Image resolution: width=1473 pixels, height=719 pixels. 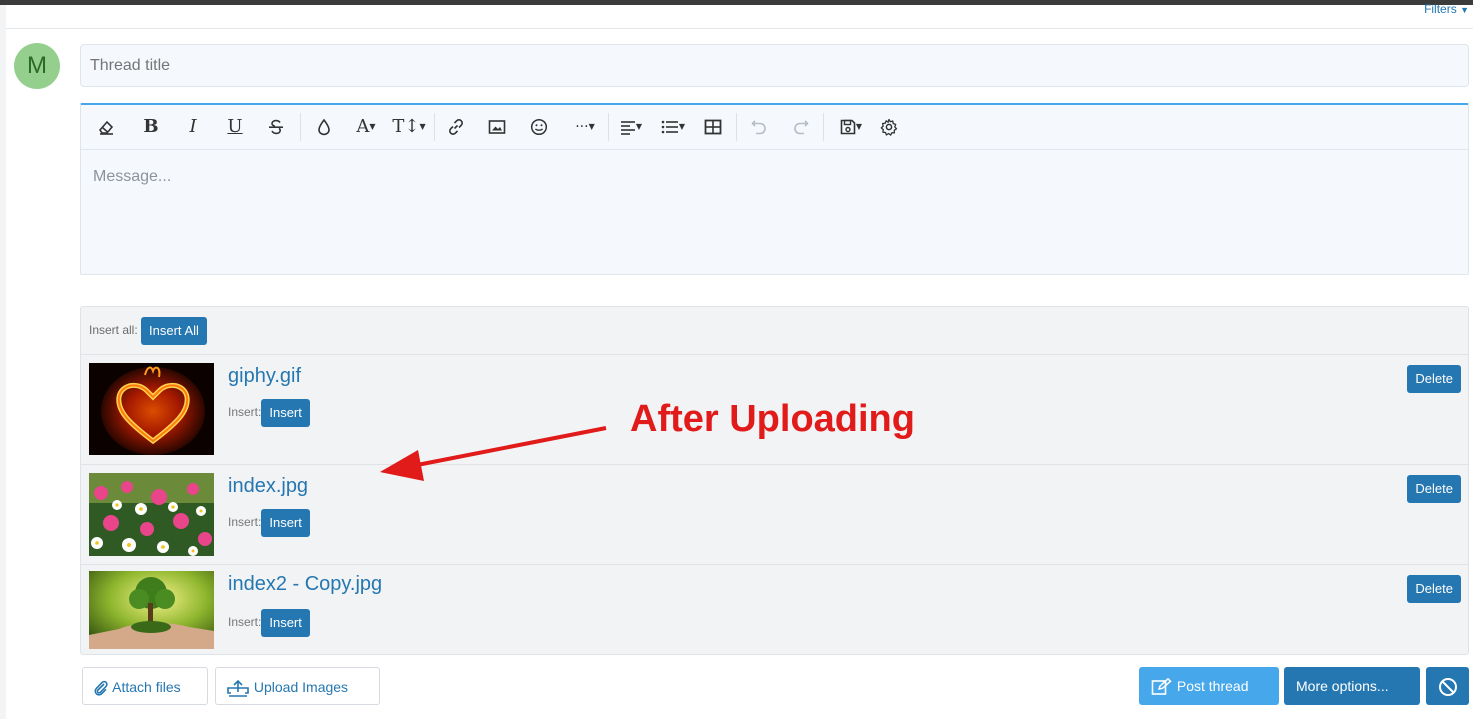 I want to click on attach-files-label: Attach files, so click(x=146, y=687).